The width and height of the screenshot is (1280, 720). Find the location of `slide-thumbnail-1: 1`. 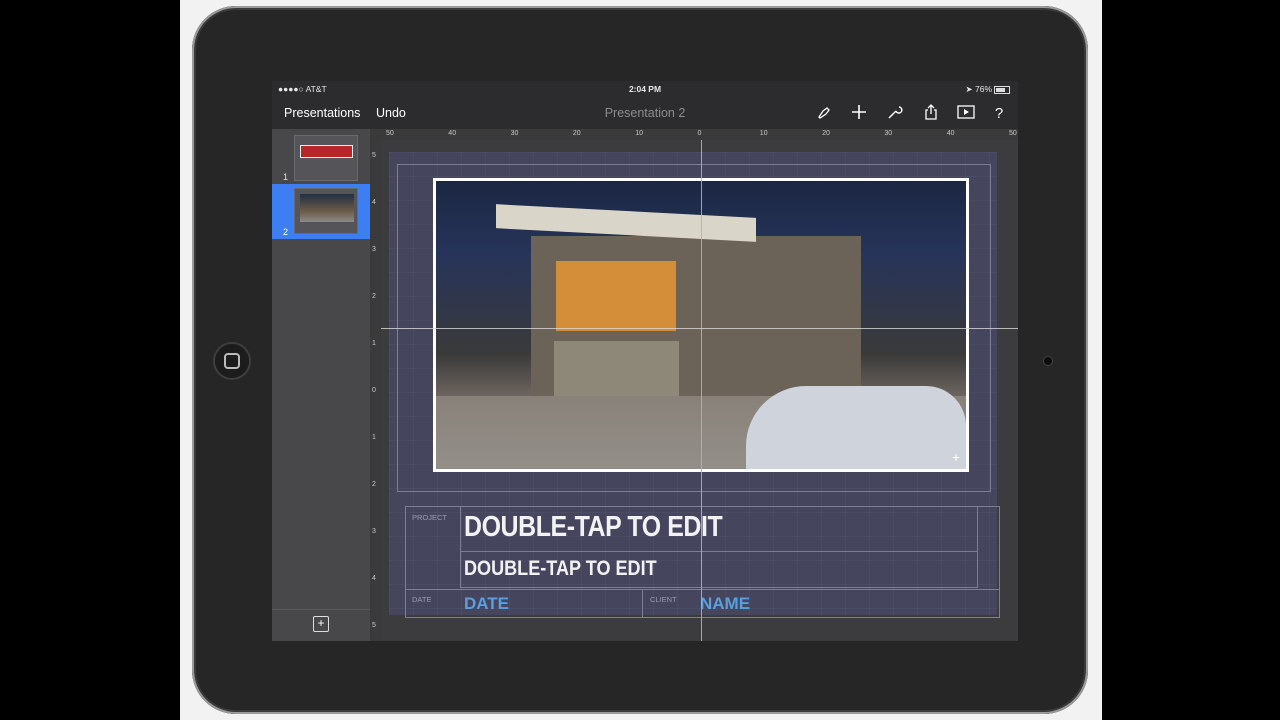

slide-thumbnail-1: 1 is located at coordinates (321, 158).